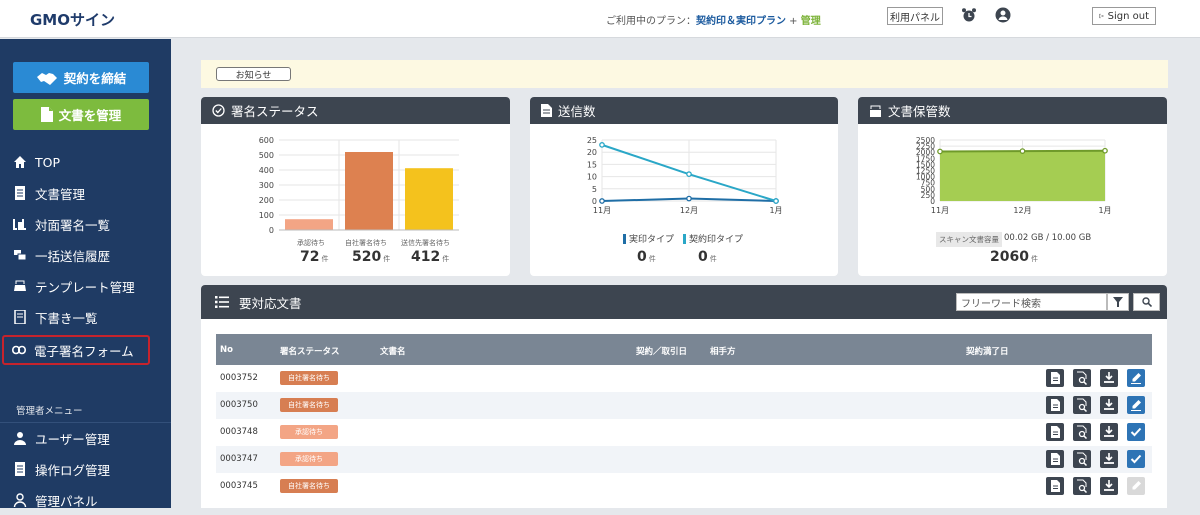 This screenshot has height=515, width=1200. What do you see at coordinates (310, 351) in the screenshot?
I see `col-status: 署名ステータス` at bounding box center [310, 351].